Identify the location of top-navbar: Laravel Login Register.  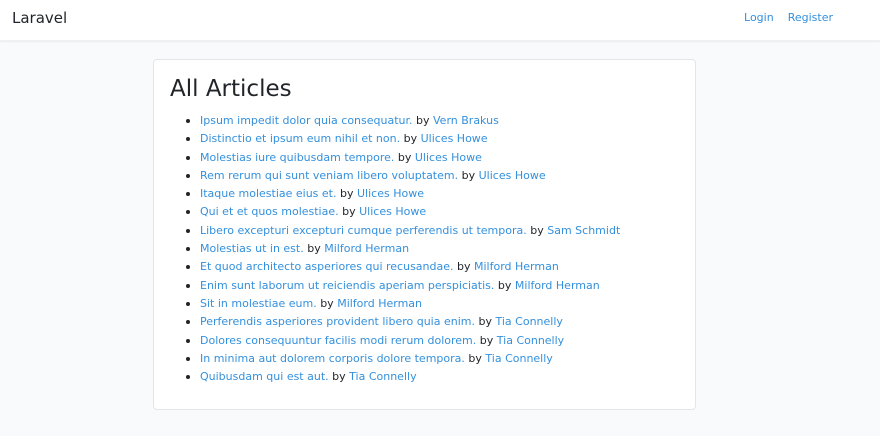
(440, 20).